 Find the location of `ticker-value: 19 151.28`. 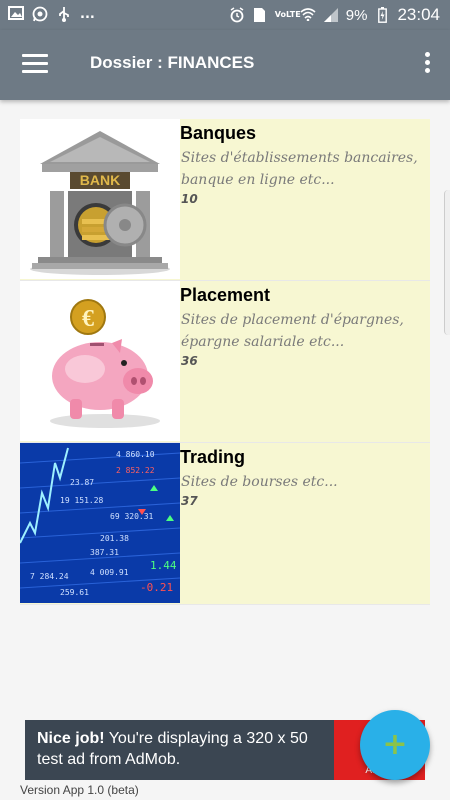

ticker-value: 19 151.28 is located at coordinates (82, 500).